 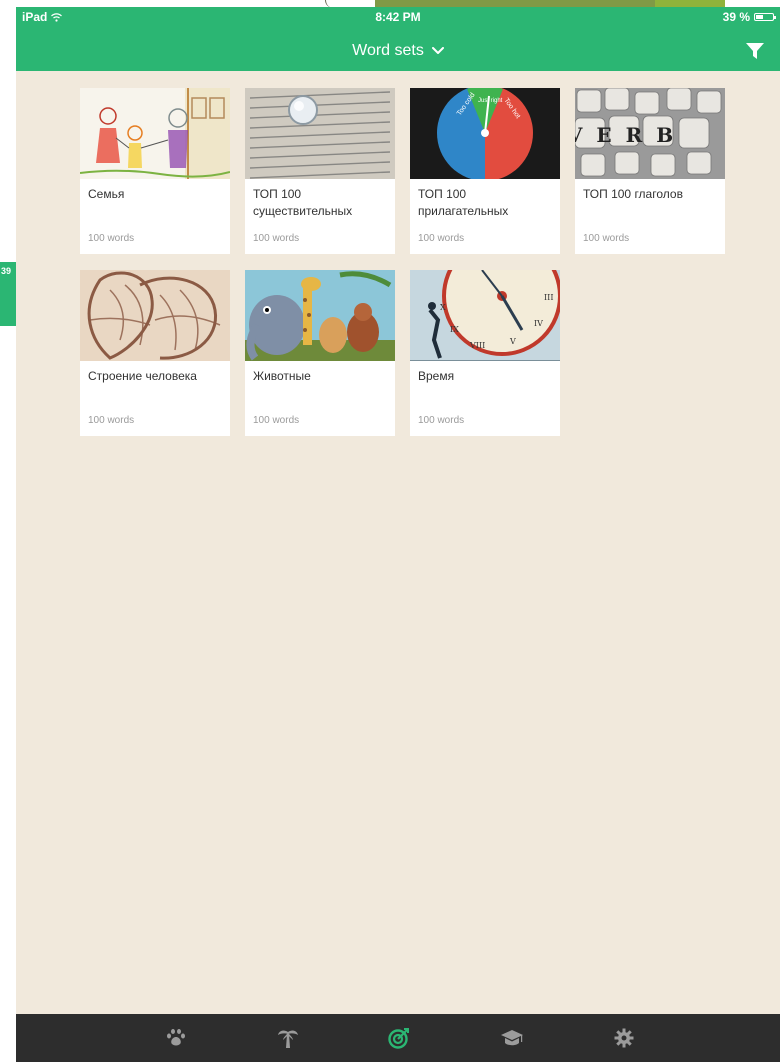 I want to click on graduation-cap-icon, so click(x=512, y=1038).